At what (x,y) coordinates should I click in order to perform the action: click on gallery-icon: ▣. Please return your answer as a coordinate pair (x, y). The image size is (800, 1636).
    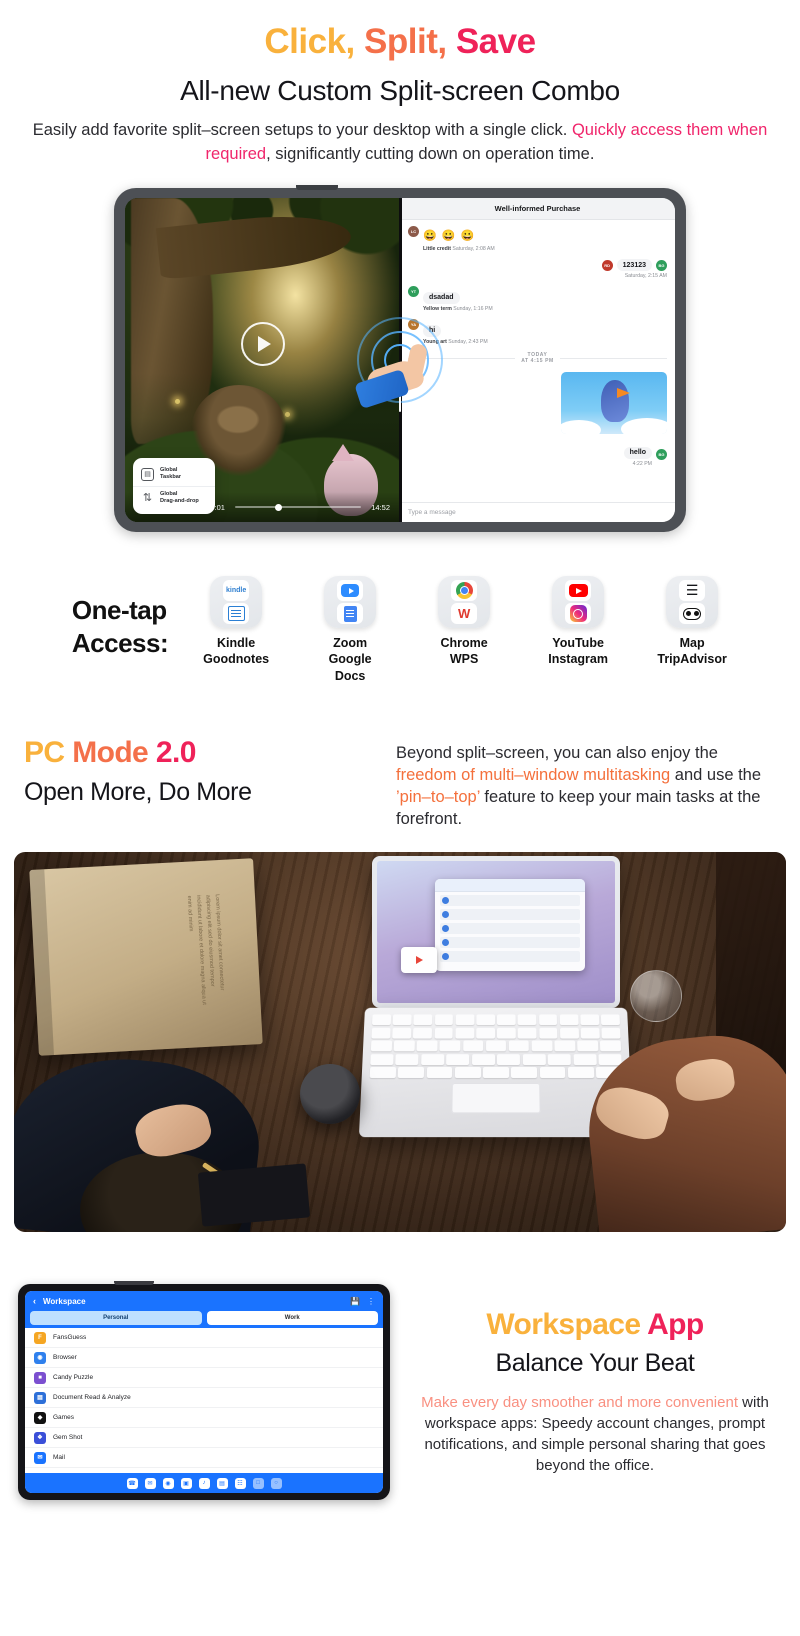
    Looking at the image, I should click on (186, 1483).